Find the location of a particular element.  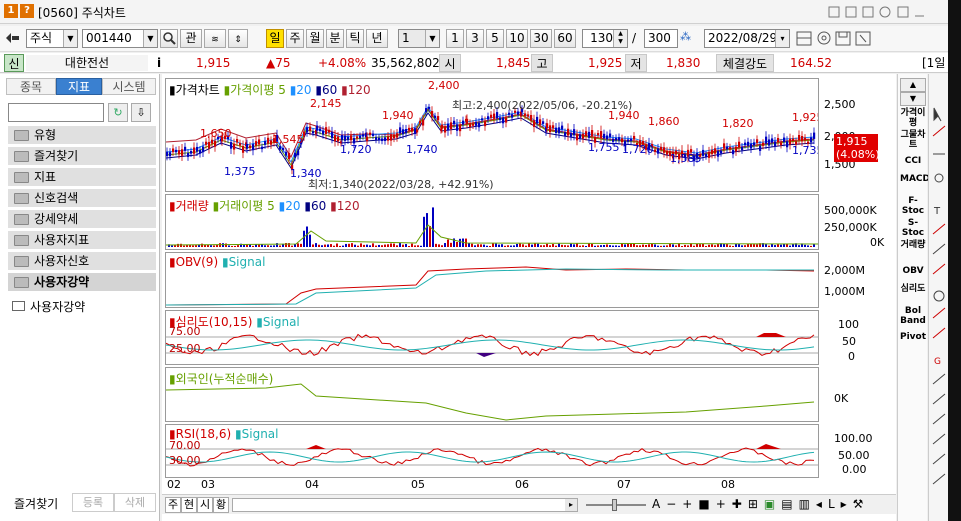

low-label: 저 is located at coordinates (636, 63).